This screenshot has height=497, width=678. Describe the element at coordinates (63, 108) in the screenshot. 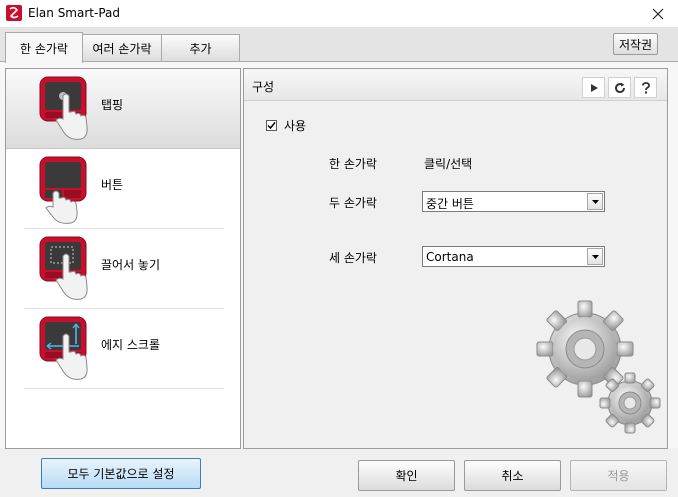

I see `tap-icon` at that location.